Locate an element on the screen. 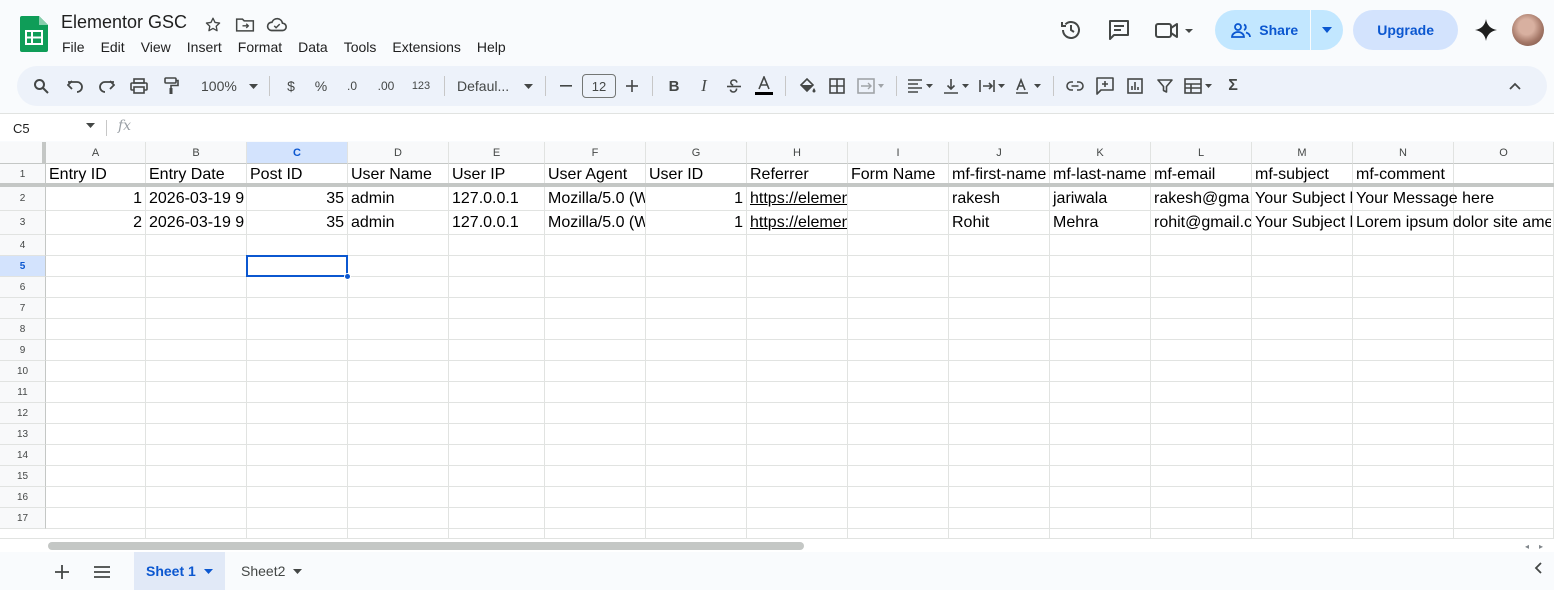  data-cell: 2026-03-19 9 is located at coordinates (196, 199).